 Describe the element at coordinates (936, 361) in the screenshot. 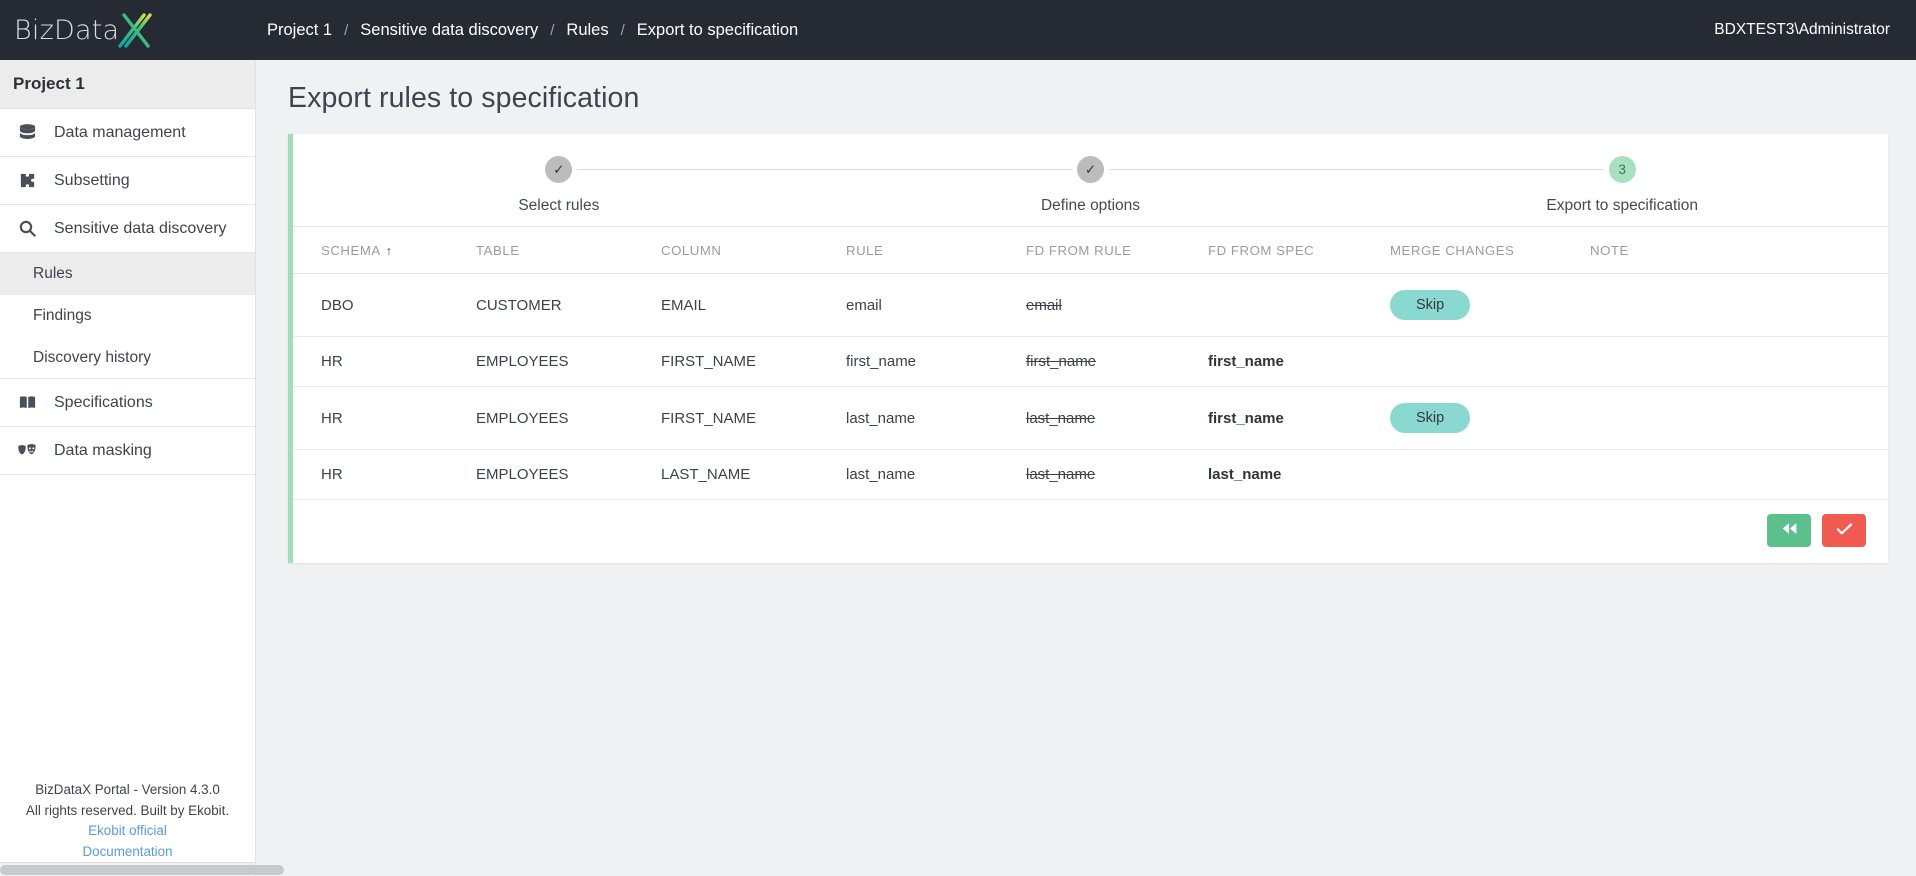

I see `cell-rule: first_name` at that location.